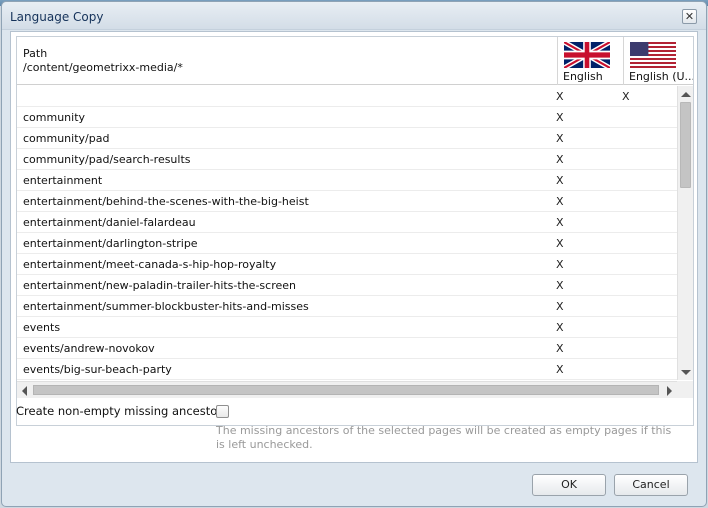 The width and height of the screenshot is (708, 508). What do you see at coordinates (686, 372) in the screenshot?
I see `scroll-down-icon` at bounding box center [686, 372].